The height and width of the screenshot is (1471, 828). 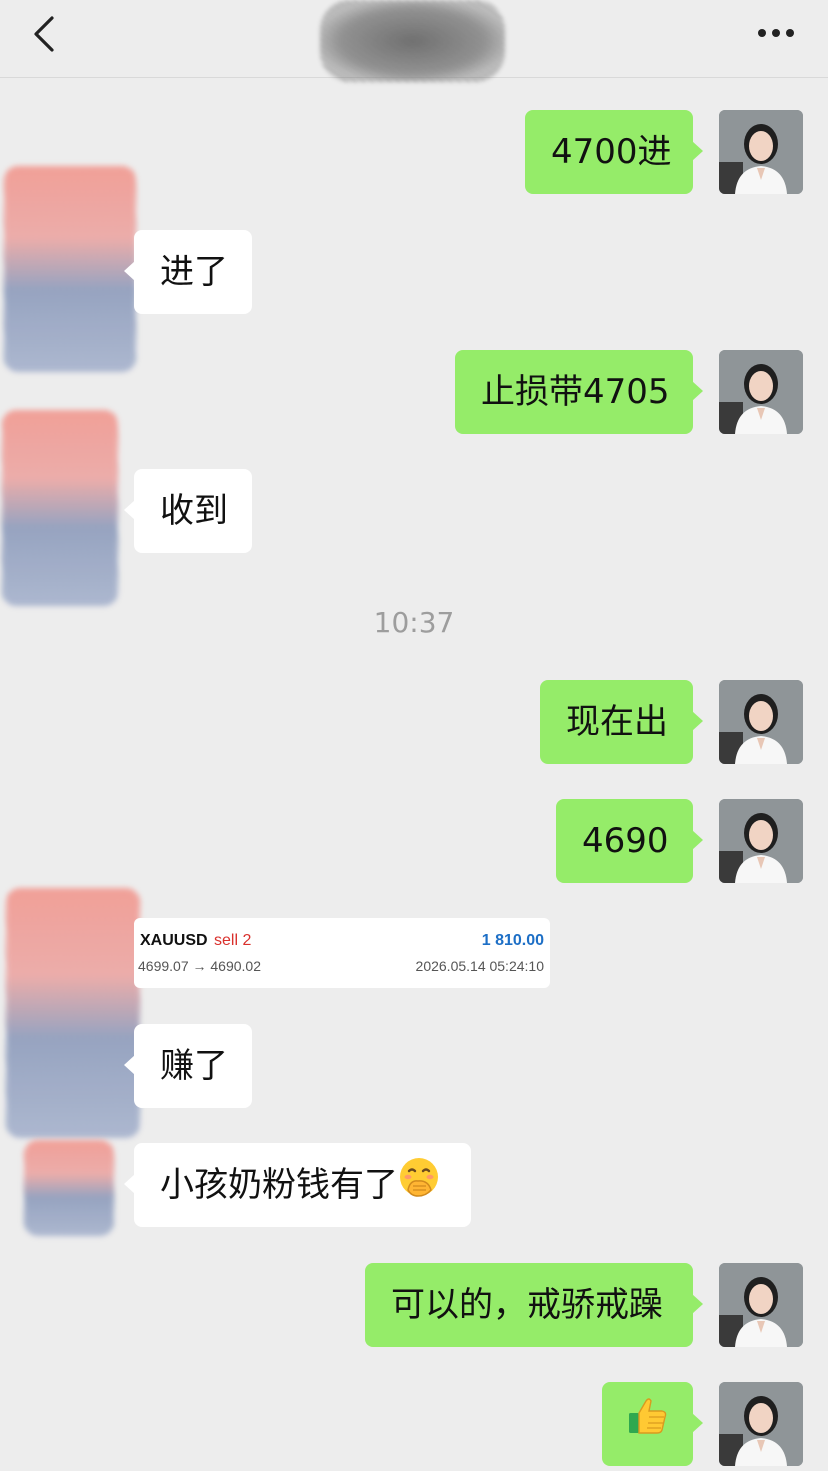 What do you see at coordinates (174, 940) in the screenshot?
I see `trade-symbol-text: XAUUSD` at bounding box center [174, 940].